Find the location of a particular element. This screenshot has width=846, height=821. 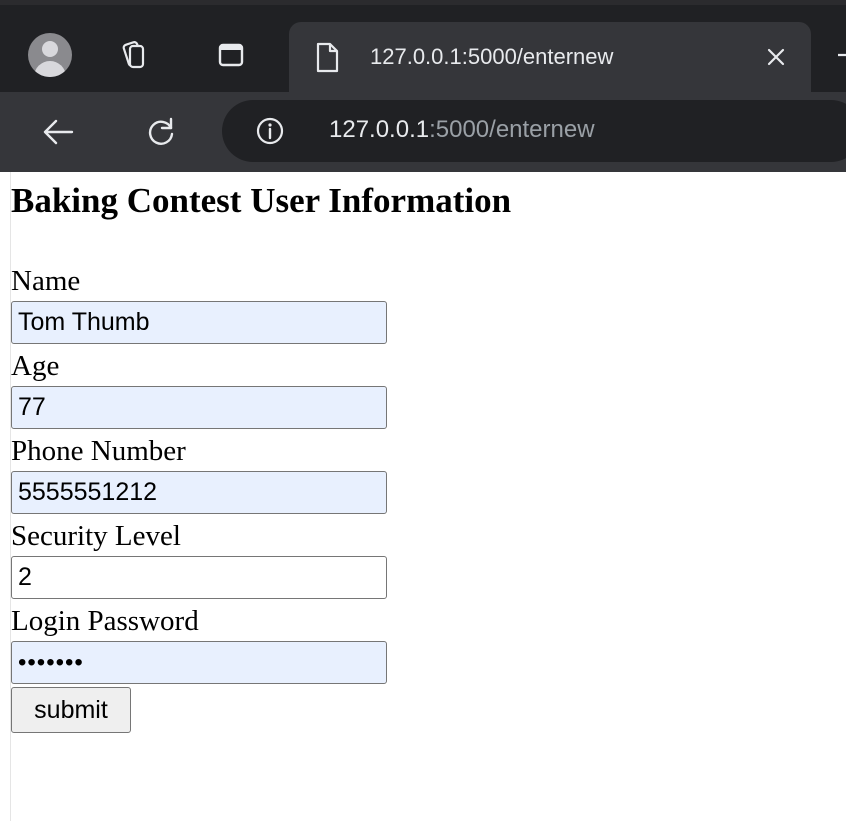

back-arrow-icon is located at coordinates (58, 132).